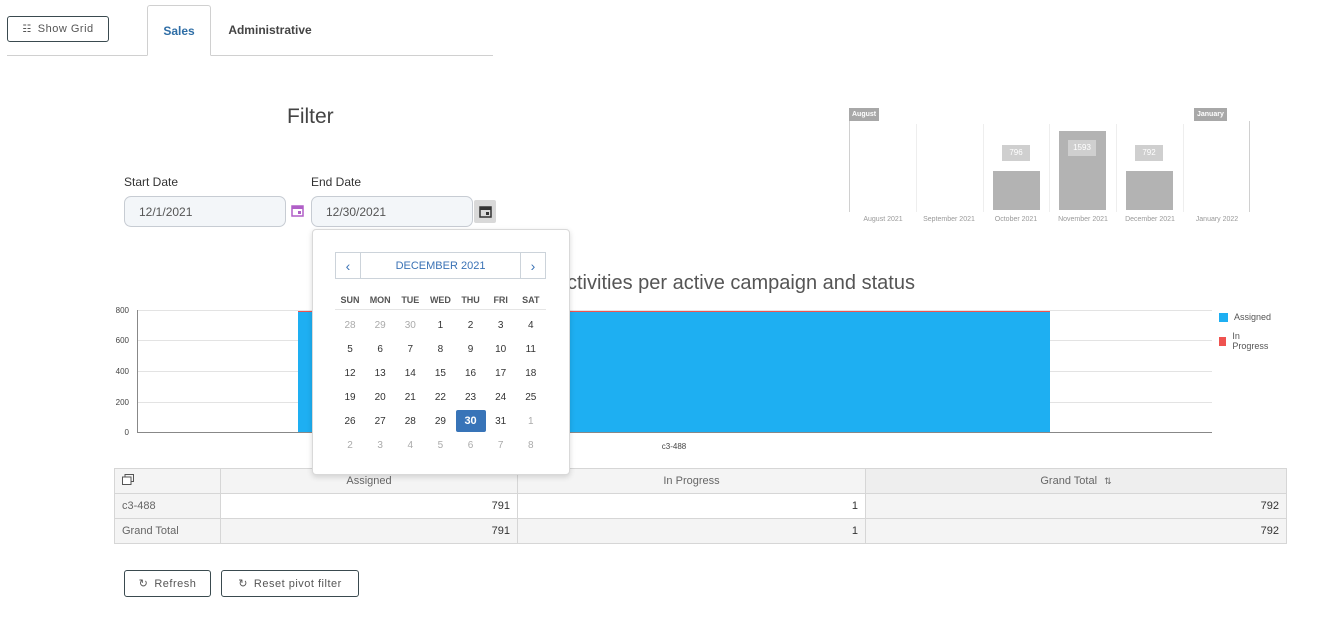  I want to click on mini-chart-end-tag: January 2022, so click(1210, 119).